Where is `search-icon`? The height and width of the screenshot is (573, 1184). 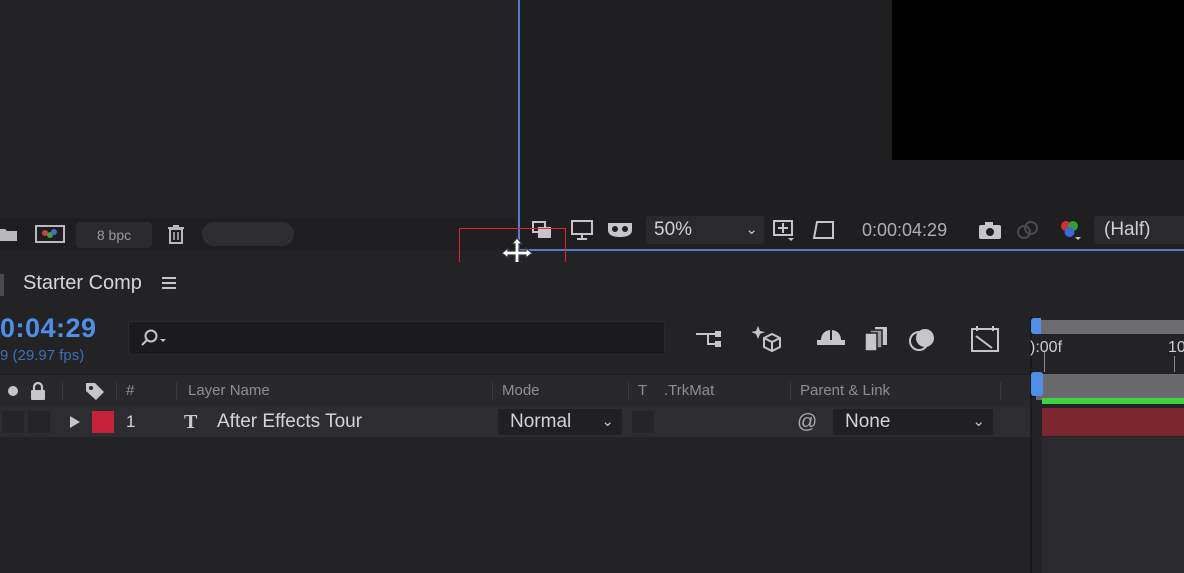
search-icon is located at coordinates (153, 337).